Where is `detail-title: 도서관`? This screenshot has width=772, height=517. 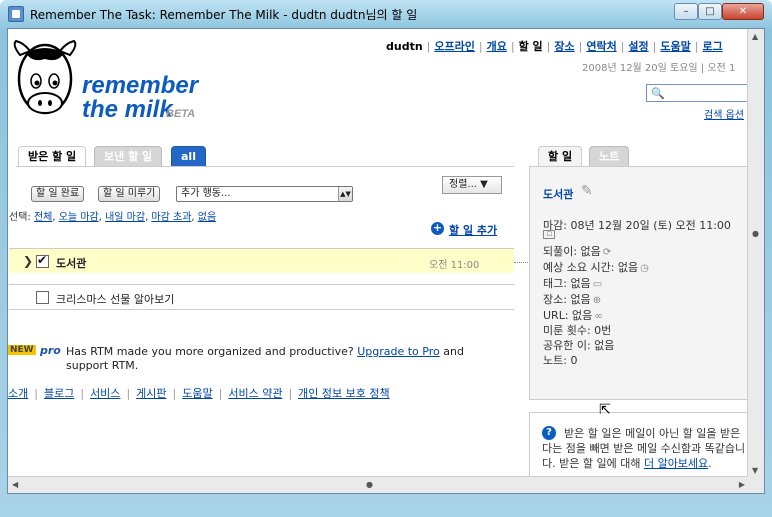 detail-title: 도서관 is located at coordinates (558, 194).